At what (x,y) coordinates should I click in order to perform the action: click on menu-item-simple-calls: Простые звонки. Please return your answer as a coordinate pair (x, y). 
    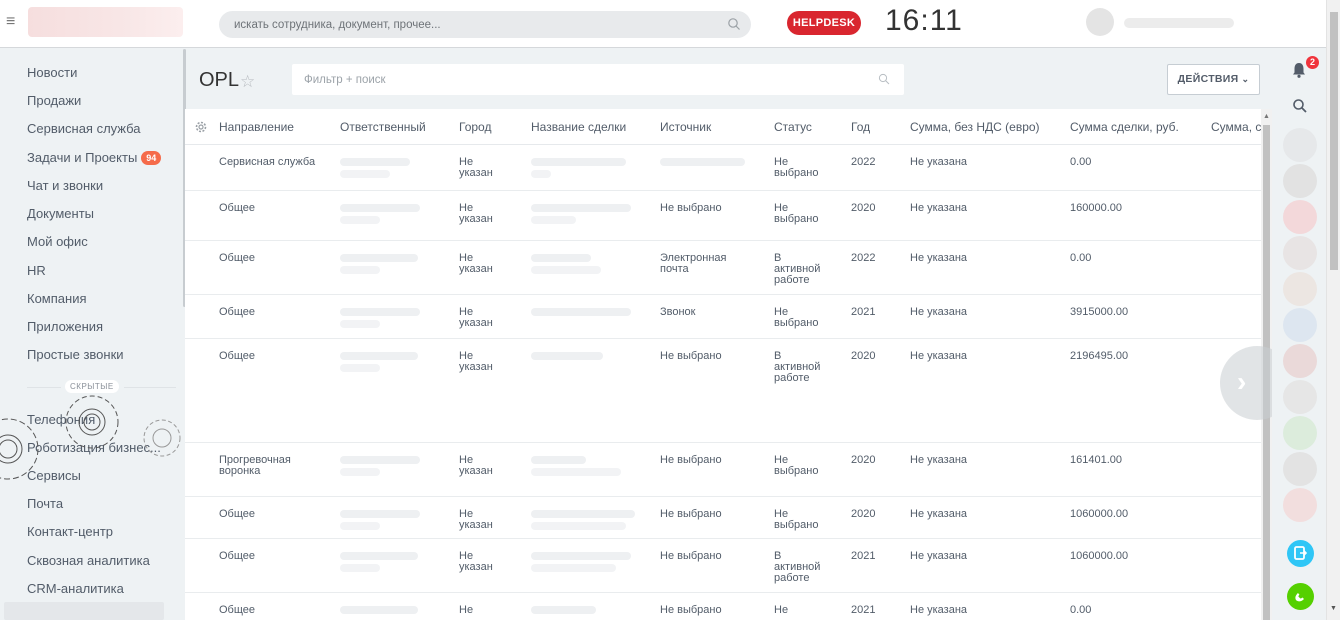
    Looking at the image, I should click on (75, 355).